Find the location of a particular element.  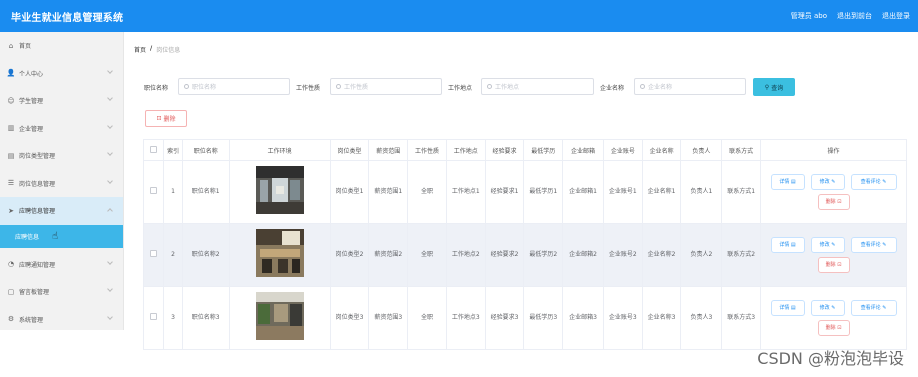

user-icon: 👤 is located at coordinates (11, 73).